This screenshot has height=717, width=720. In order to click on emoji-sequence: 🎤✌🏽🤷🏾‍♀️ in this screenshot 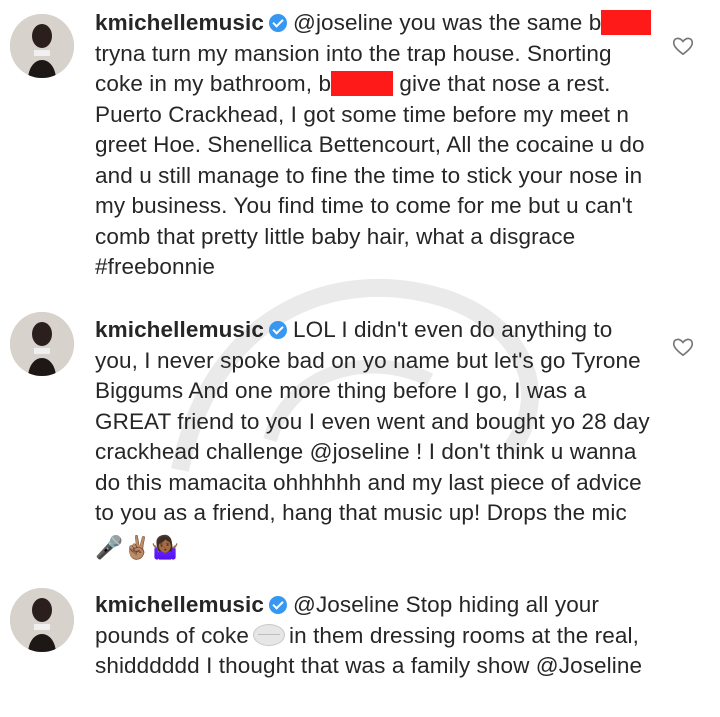, I will do `click(137, 547)`.